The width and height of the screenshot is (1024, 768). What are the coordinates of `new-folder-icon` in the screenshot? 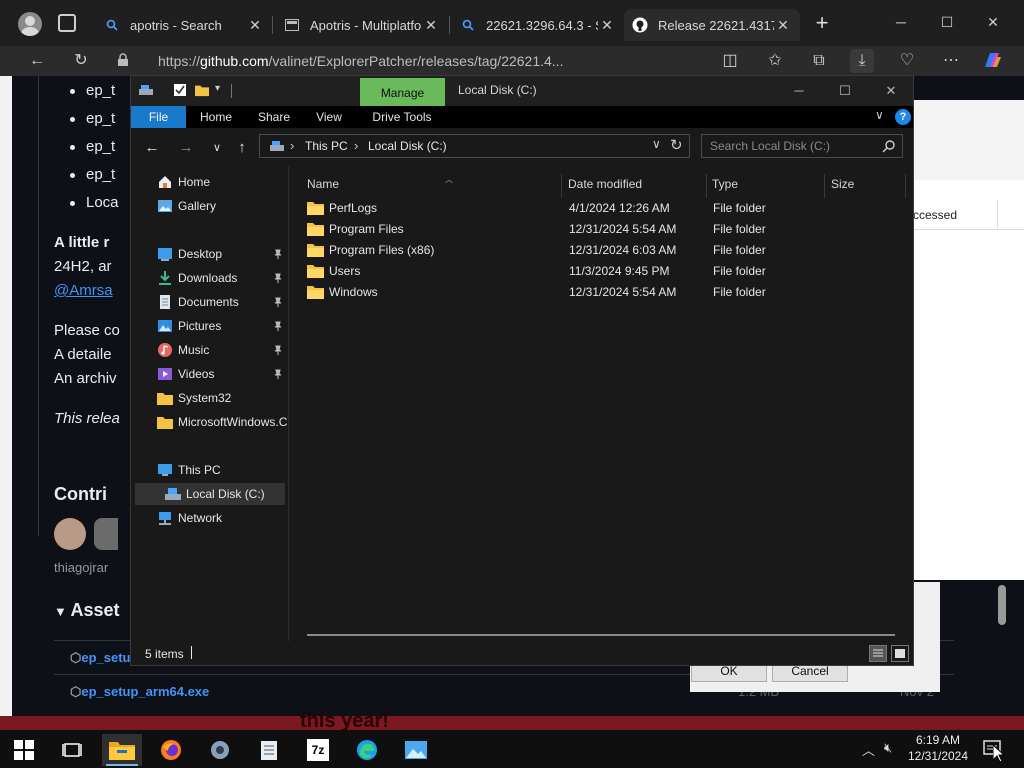 It's located at (202, 90).